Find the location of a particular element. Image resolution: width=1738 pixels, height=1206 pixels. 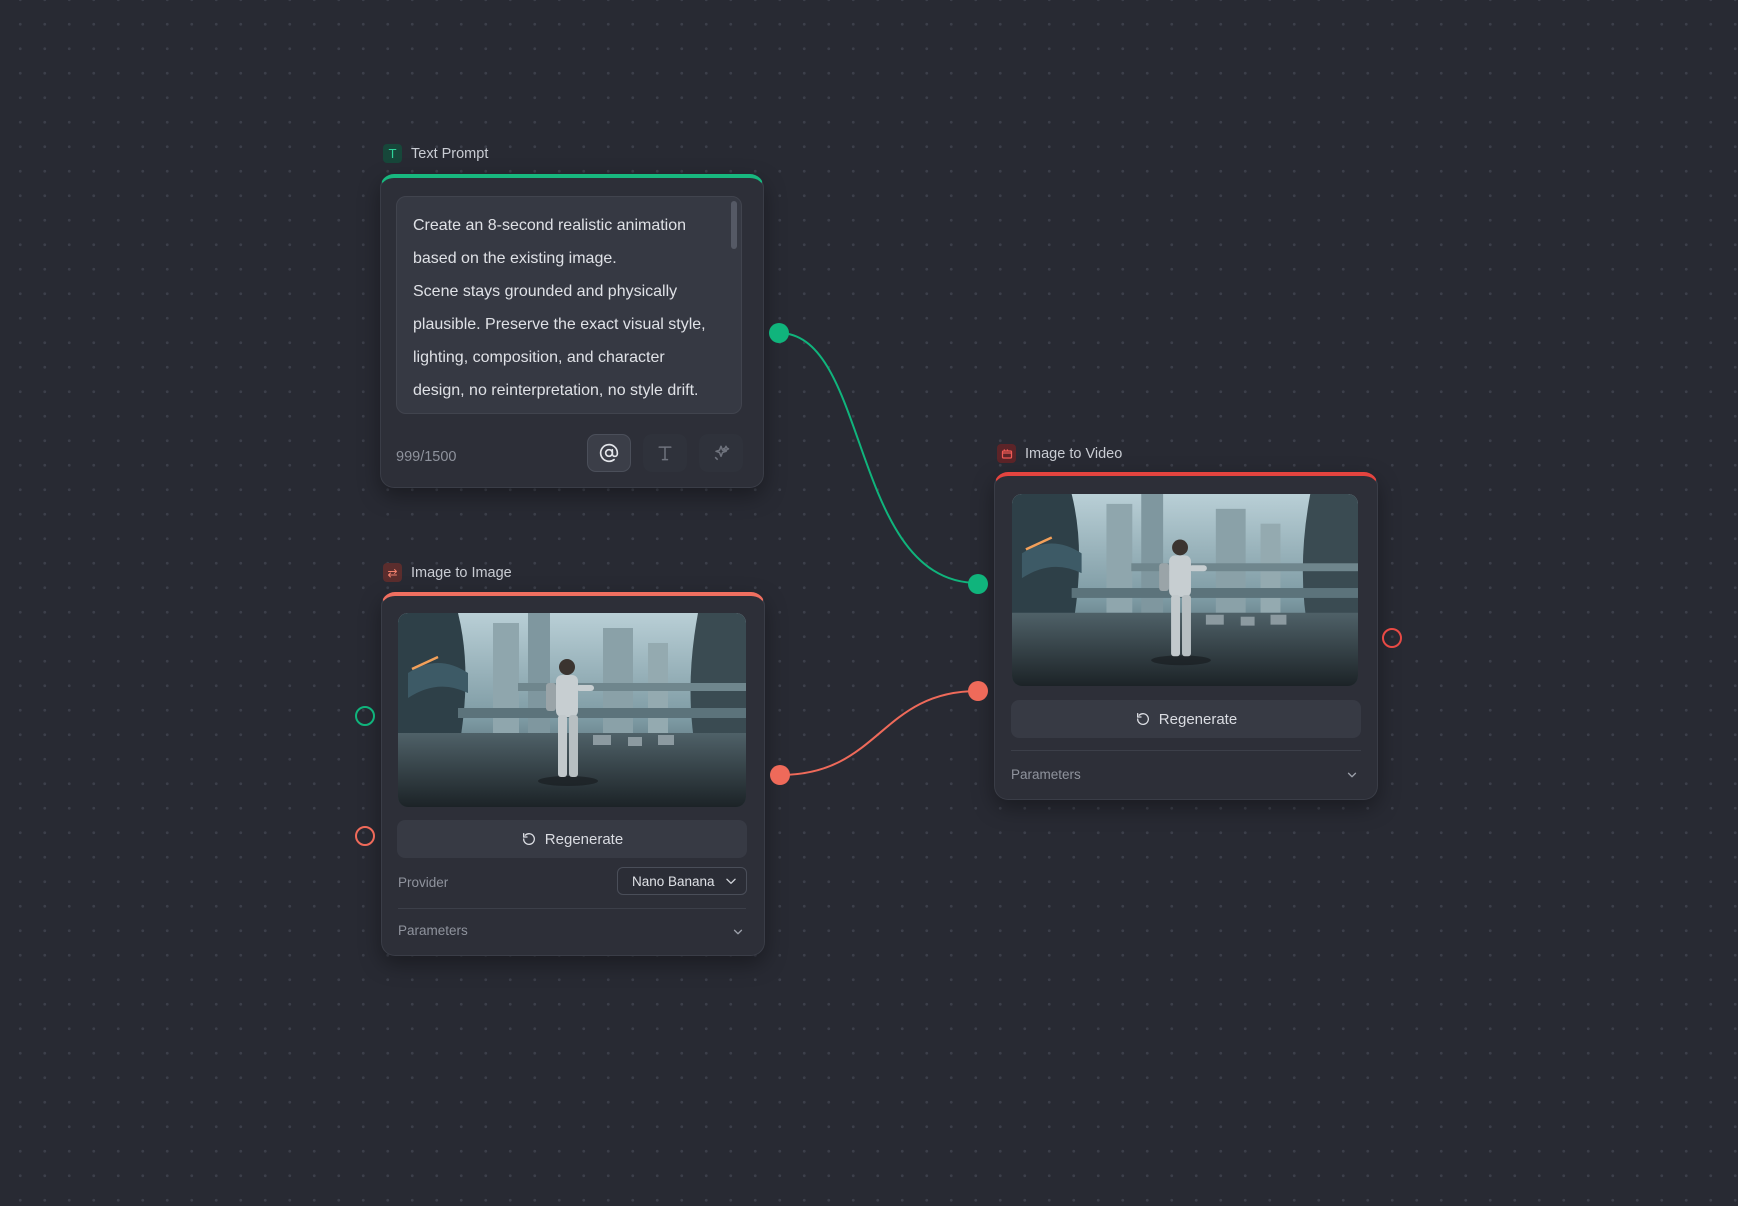

mention-button is located at coordinates (609, 453).